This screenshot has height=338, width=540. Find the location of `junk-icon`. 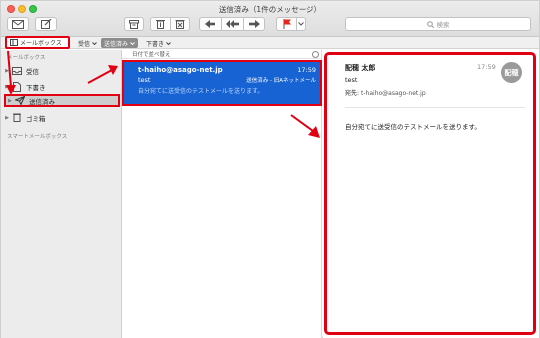

junk-icon is located at coordinates (180, 24).